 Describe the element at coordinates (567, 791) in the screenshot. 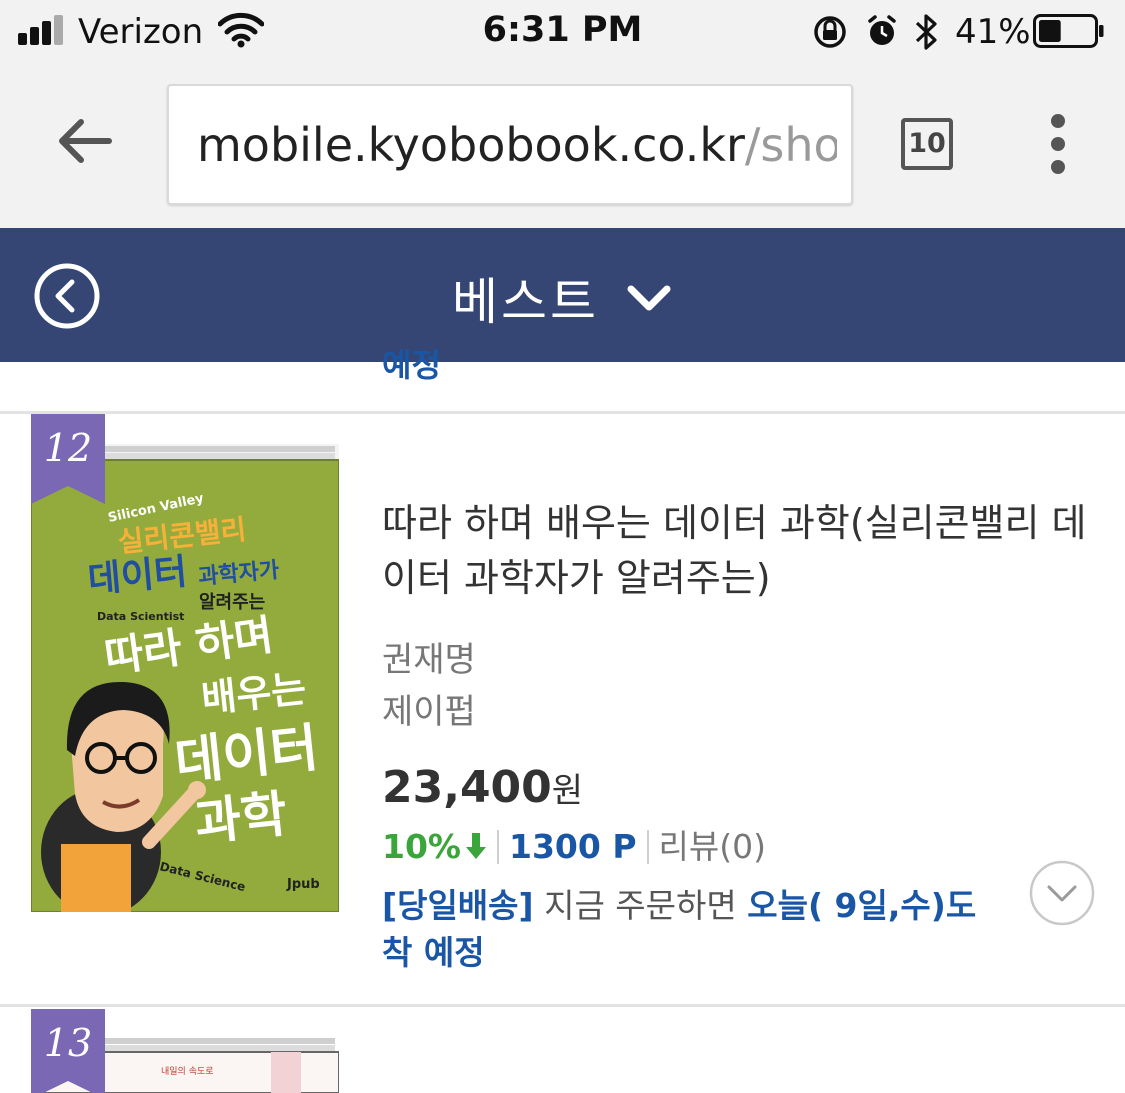

I see `price-unit: 원` at that location.